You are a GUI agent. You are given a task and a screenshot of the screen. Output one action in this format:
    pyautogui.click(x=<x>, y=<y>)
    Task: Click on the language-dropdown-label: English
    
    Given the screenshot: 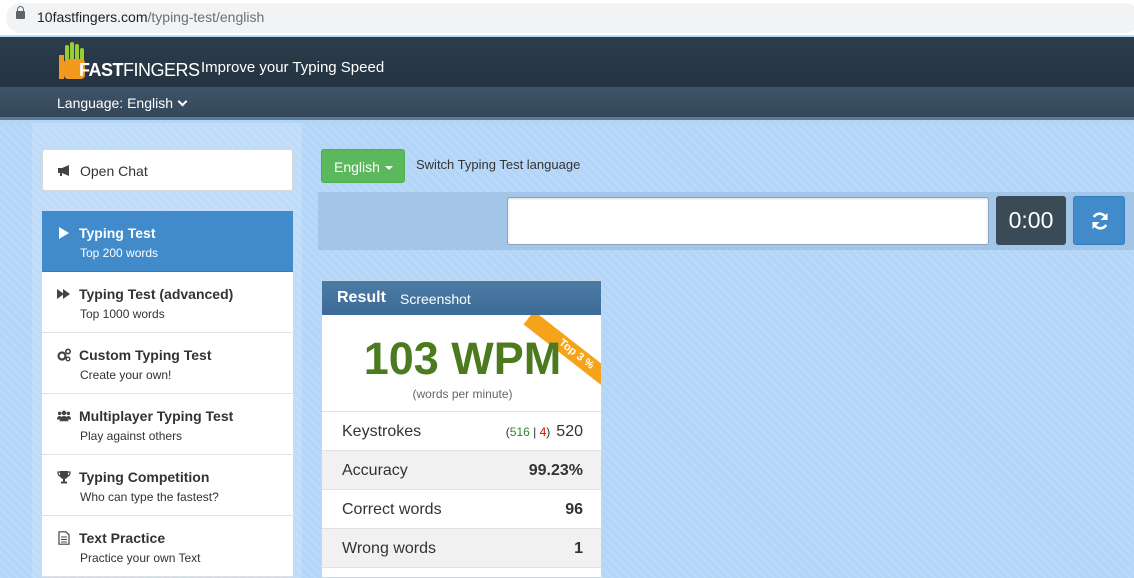 What is the action you would take?
    pyautogui.click(x=357, y=167)
    